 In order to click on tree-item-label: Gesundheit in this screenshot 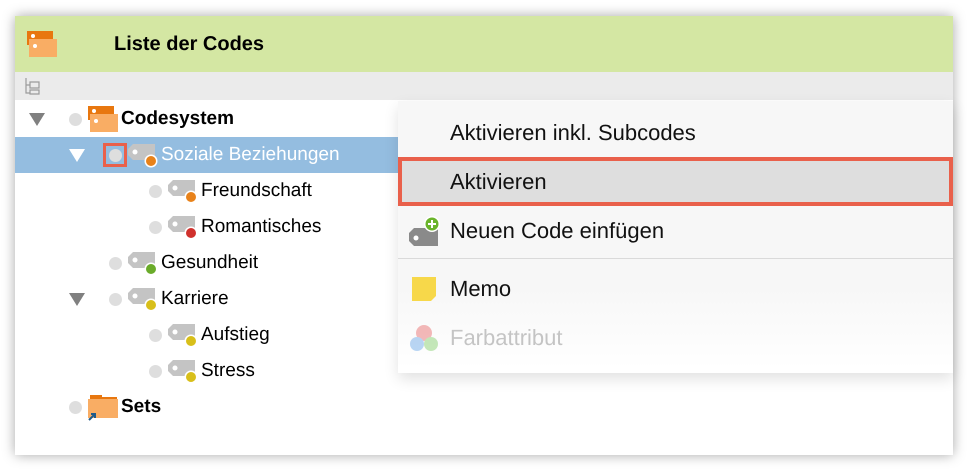, I will do `click(209, 262)`.